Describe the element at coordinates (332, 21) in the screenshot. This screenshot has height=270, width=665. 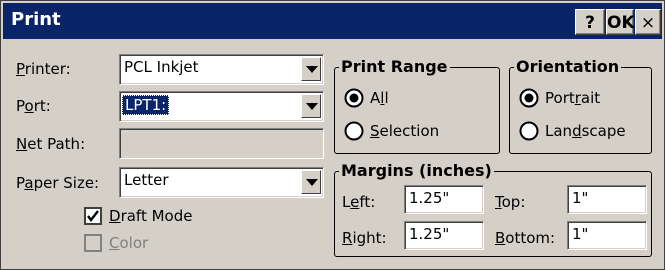
I see `title-bar: Print ? OK ×` at that location.